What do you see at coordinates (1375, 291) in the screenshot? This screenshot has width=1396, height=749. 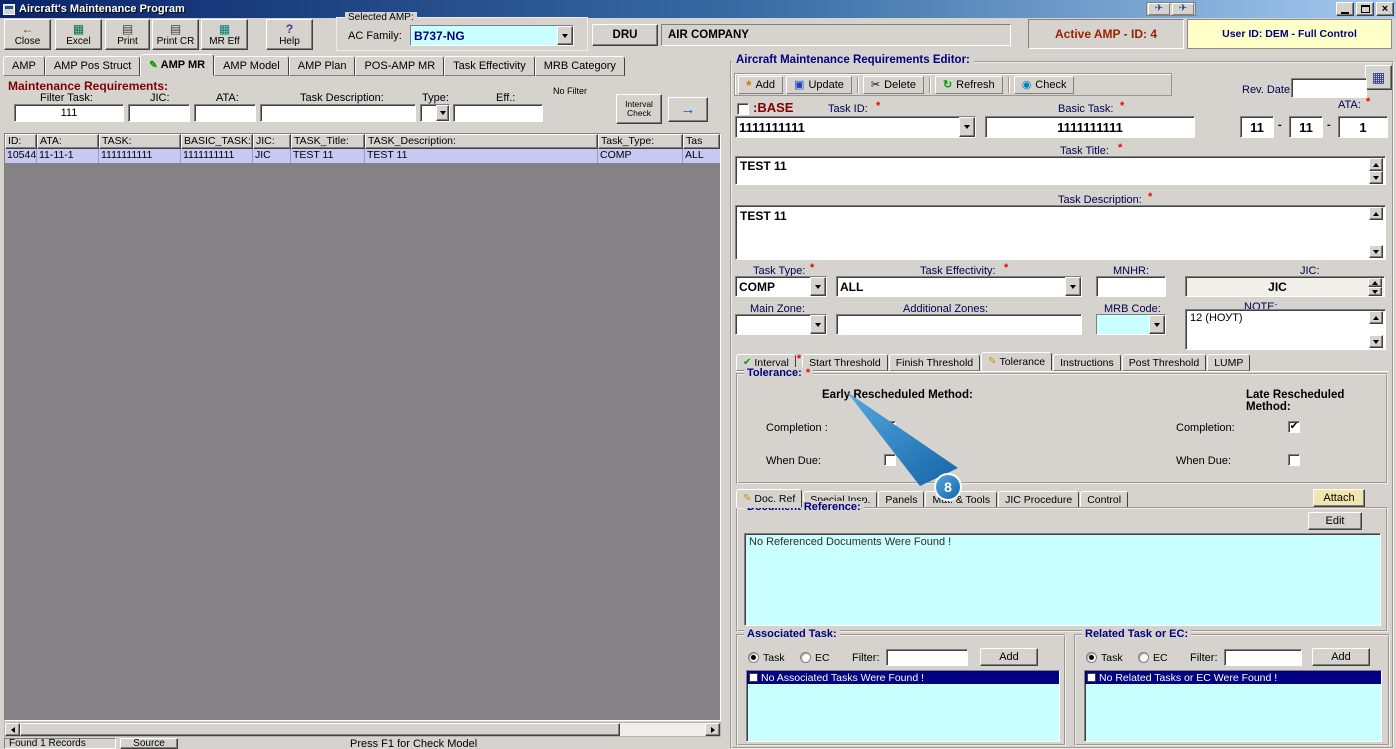 I see `spin-down-icon` at bounding box center [1375, 291].